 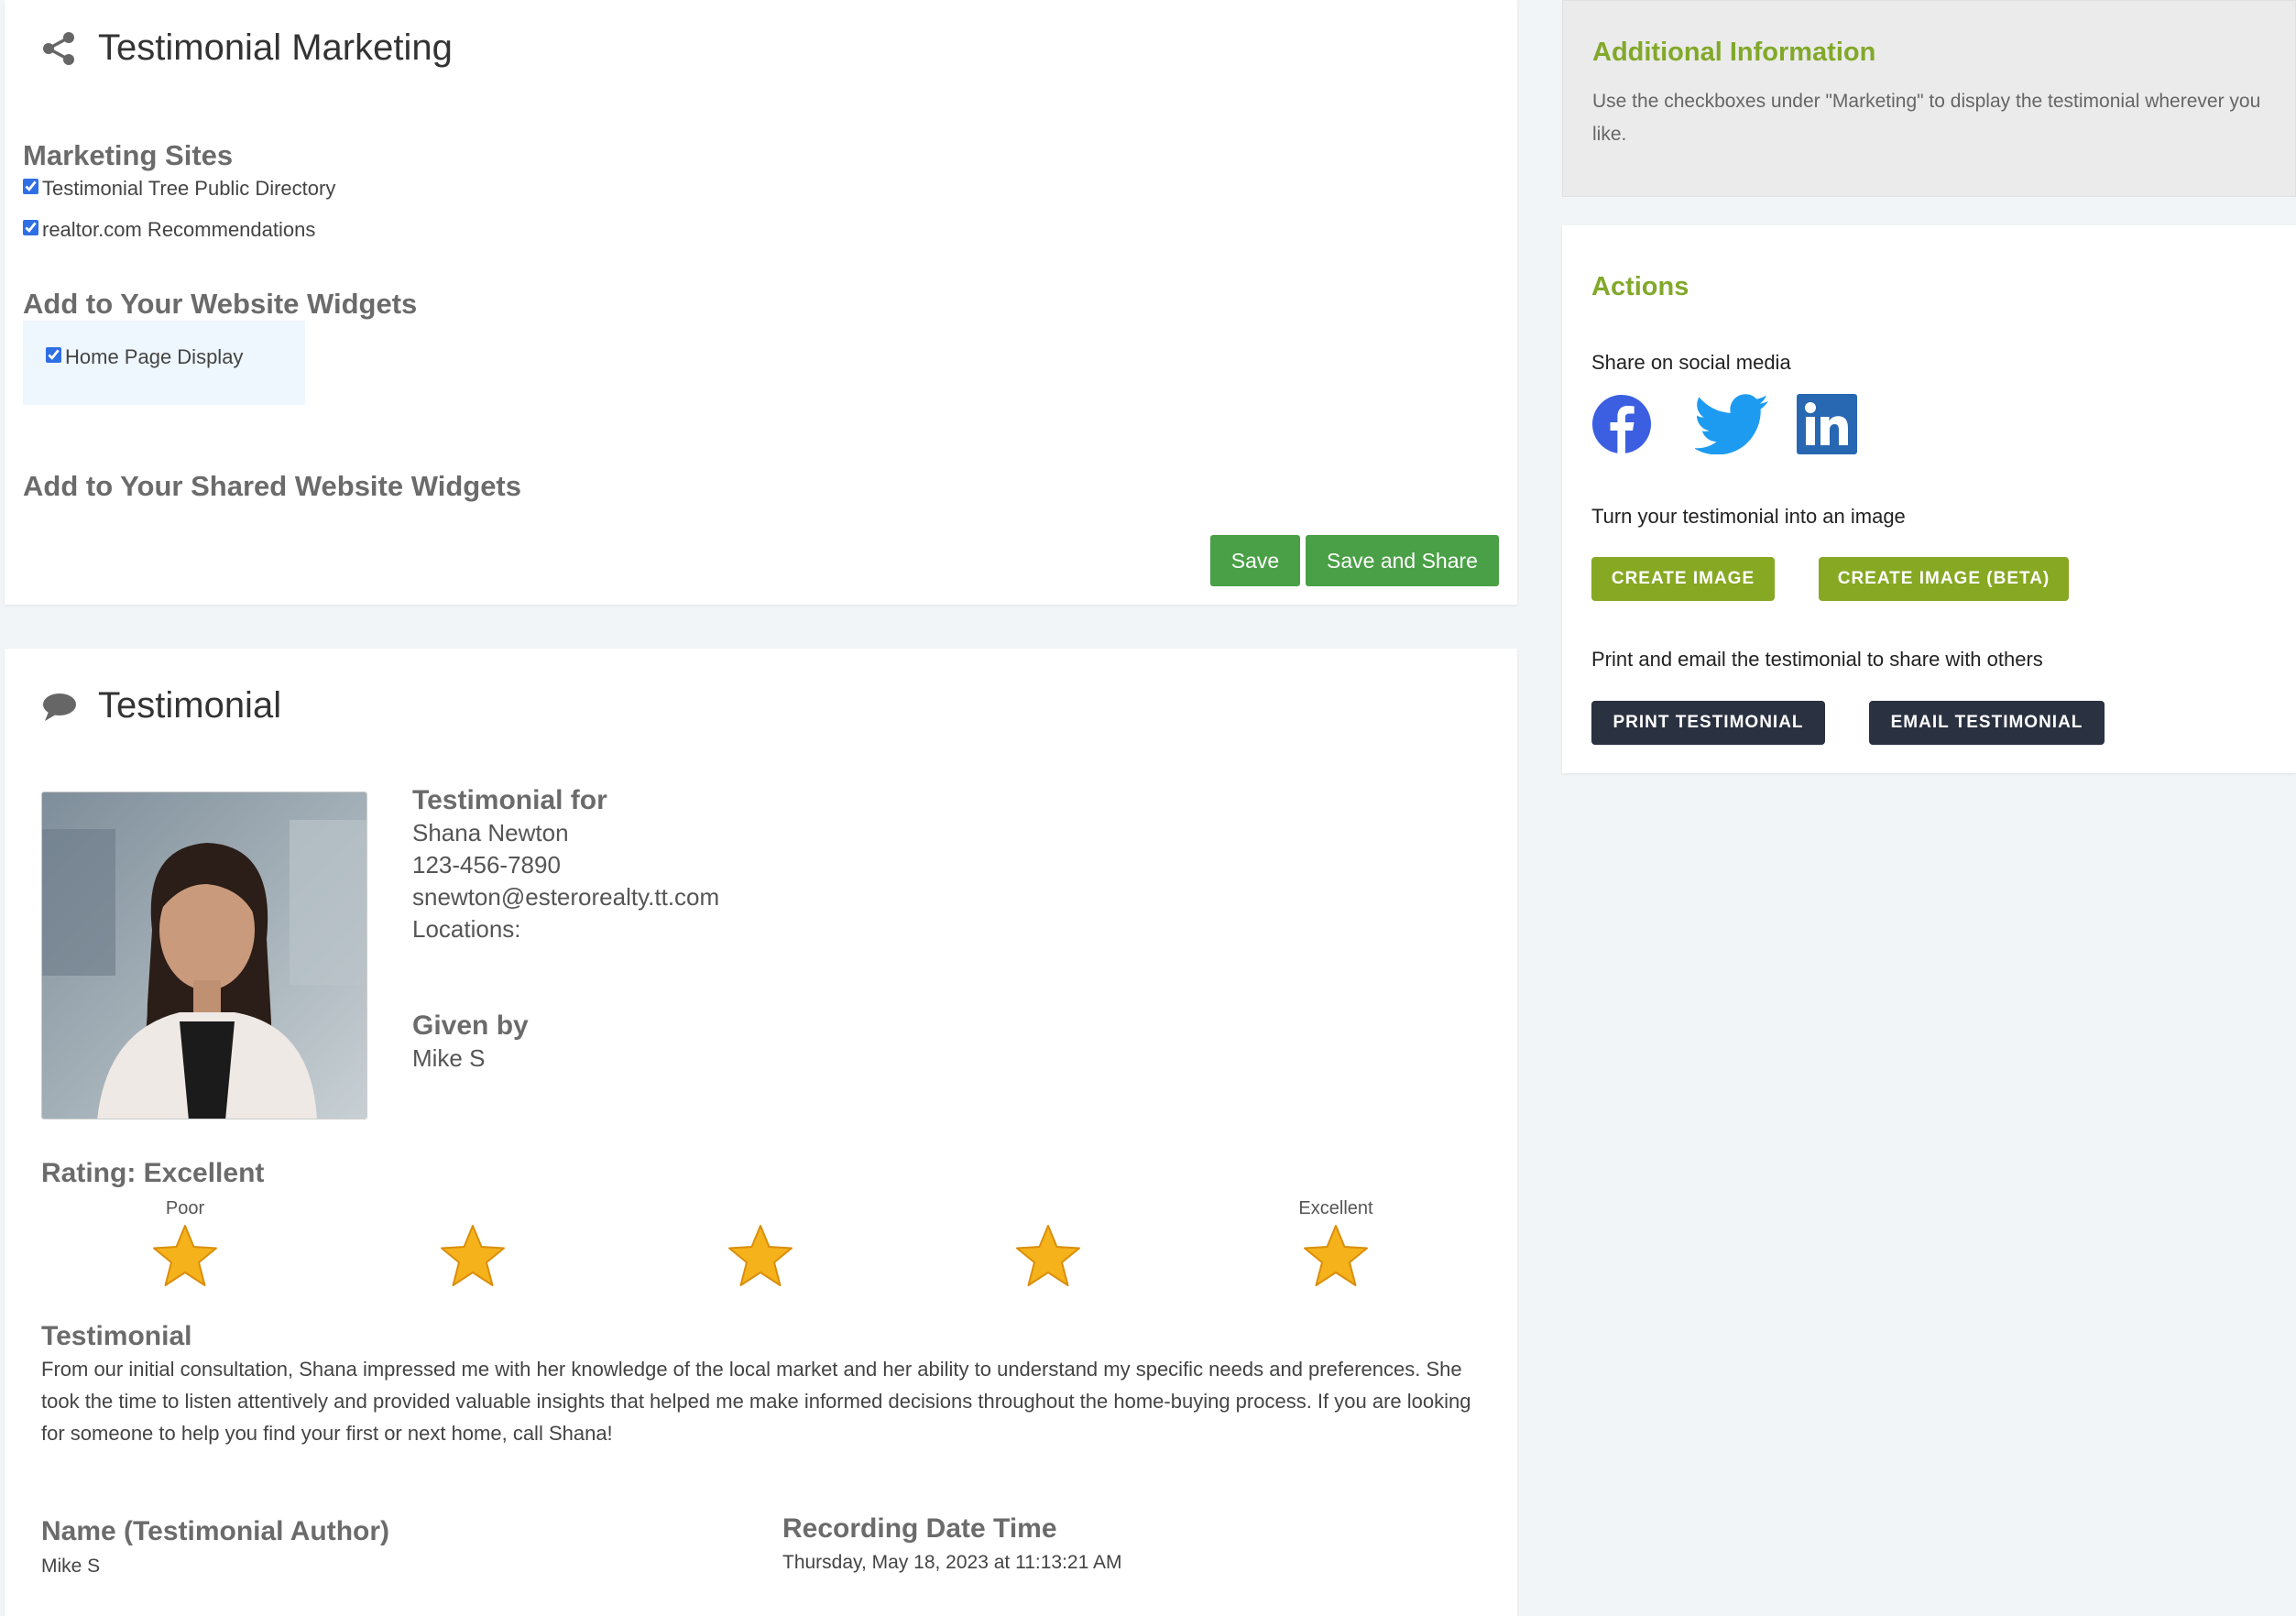 What do you see at coordinates (128, 155) in the screenshot?
I see `marketing-sites-heading: Marketing Sites` at bounding box center [128, 155].